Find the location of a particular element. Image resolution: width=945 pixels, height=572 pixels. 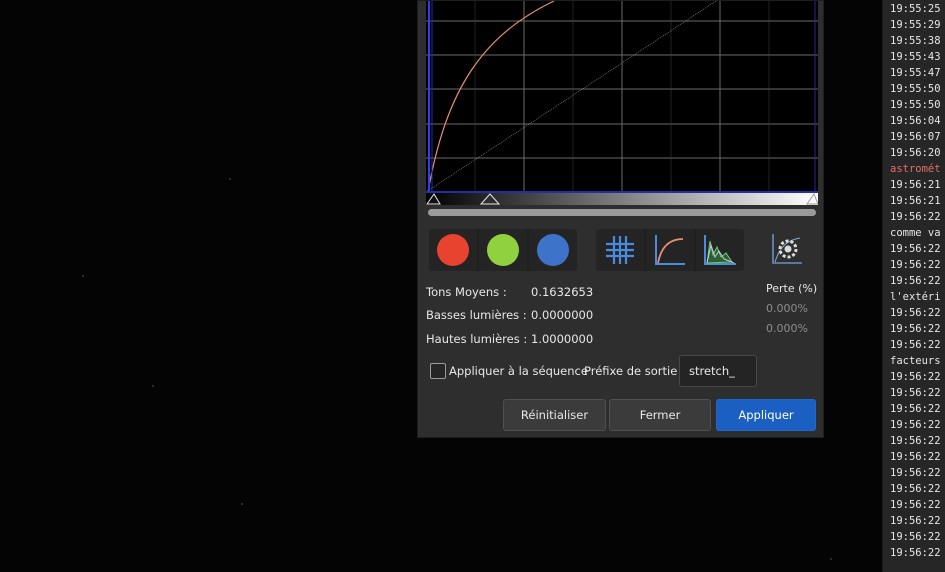

reset-button: Réinitialiser is located at coordinates (554, 415).